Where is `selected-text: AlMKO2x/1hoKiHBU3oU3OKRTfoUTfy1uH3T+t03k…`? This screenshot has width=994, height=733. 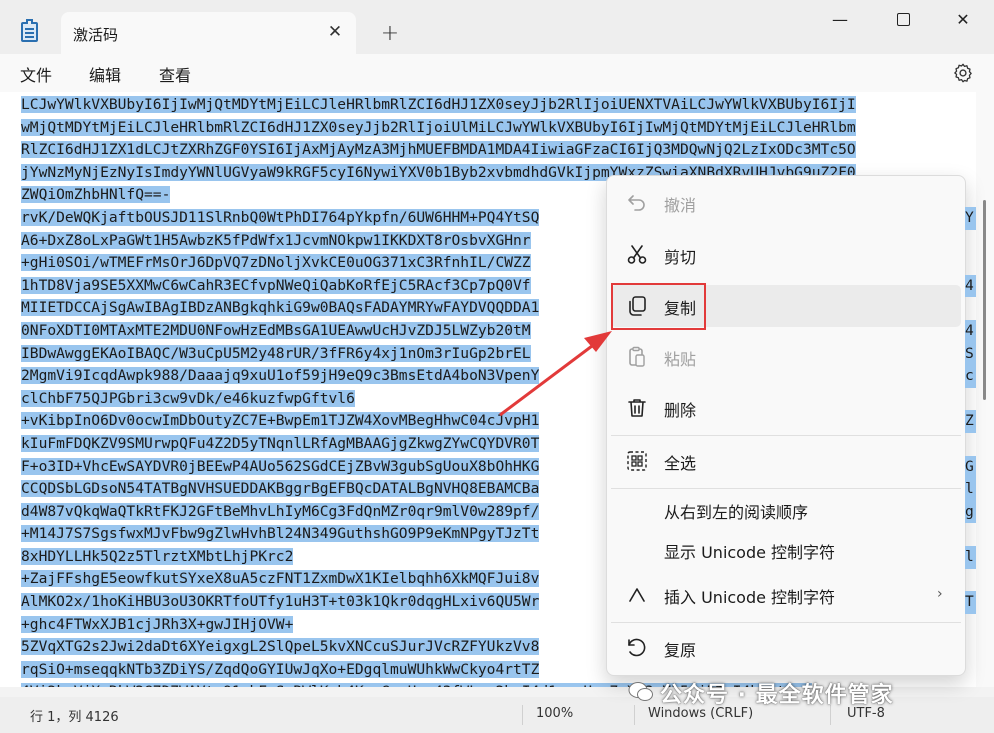 selected-text: AlMKO2x/1hoKiHBU3oU3OKRTfoUTfy1uH3T+t03k… is located at coordinates (280, 602).